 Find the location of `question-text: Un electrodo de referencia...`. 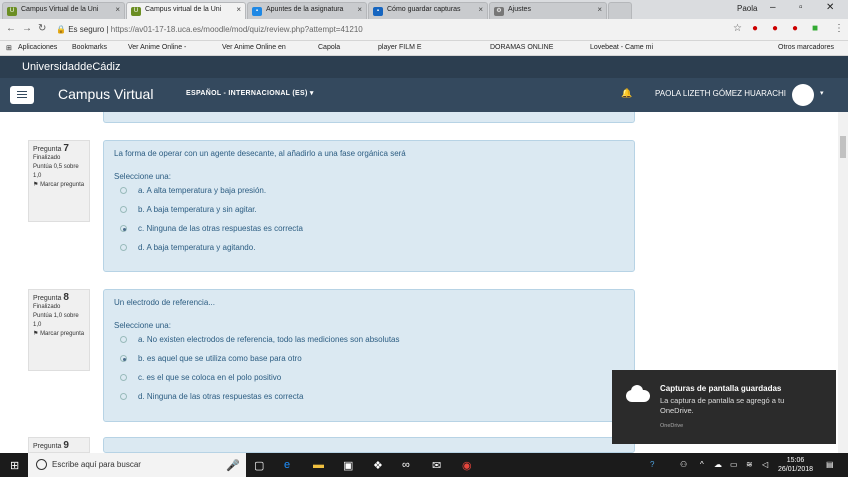

question-text: Un electrodo de referencia... is located at coordinates (164, 302).